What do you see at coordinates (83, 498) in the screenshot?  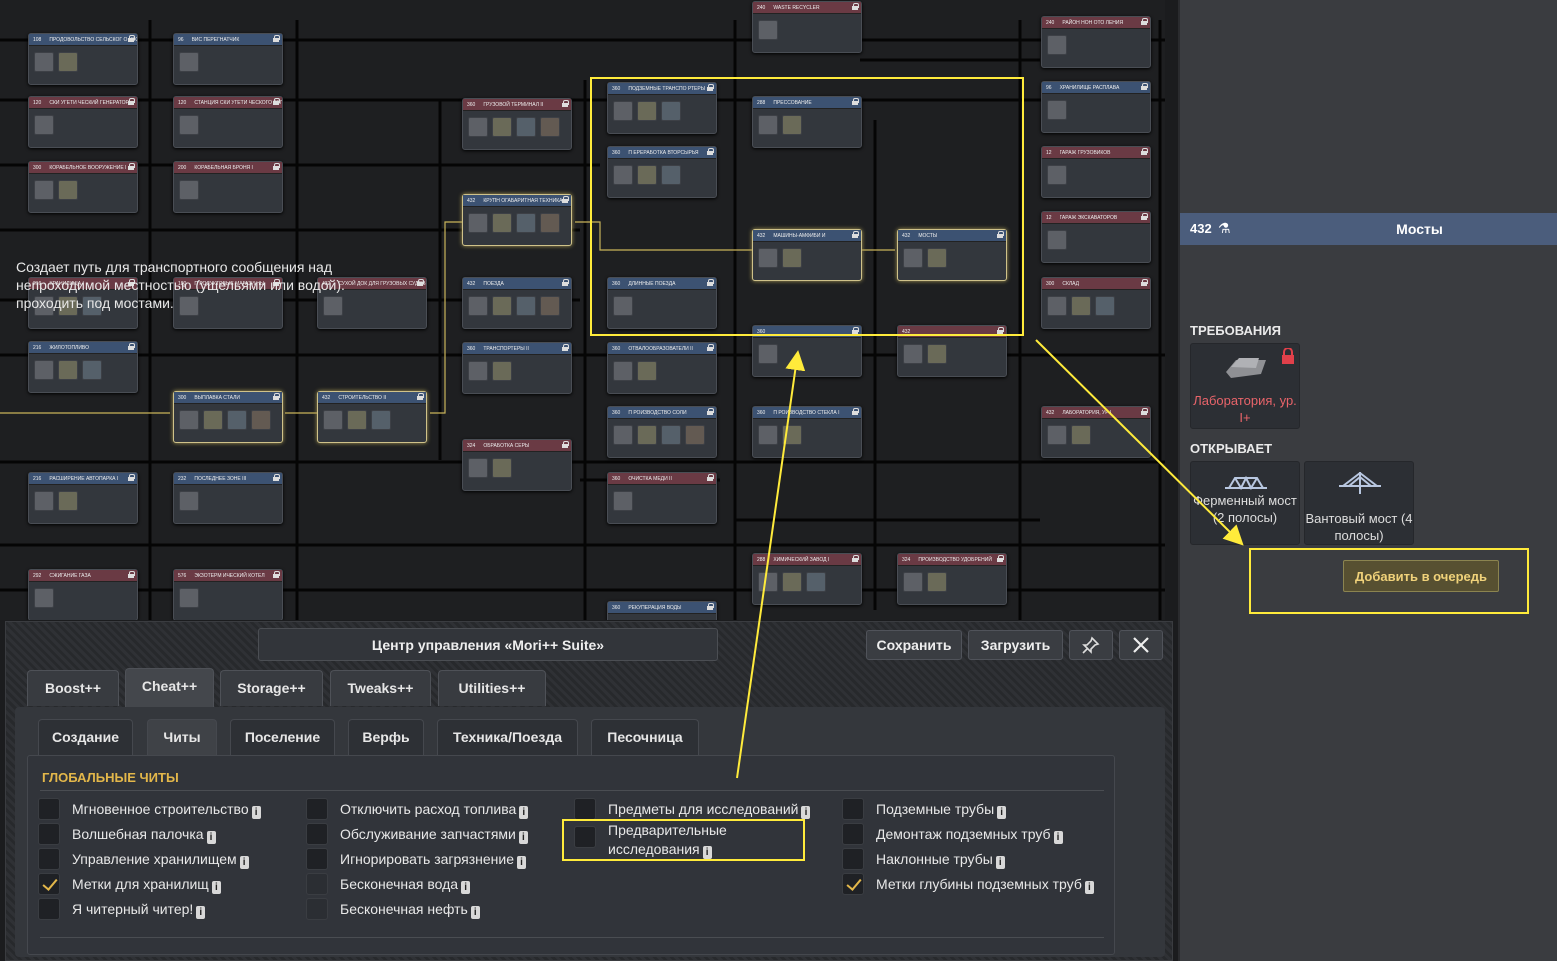 I see `research-node: 216 РАСШИРЕНИЕ АВТОПАРКА I` at bounding box center [83, 498].